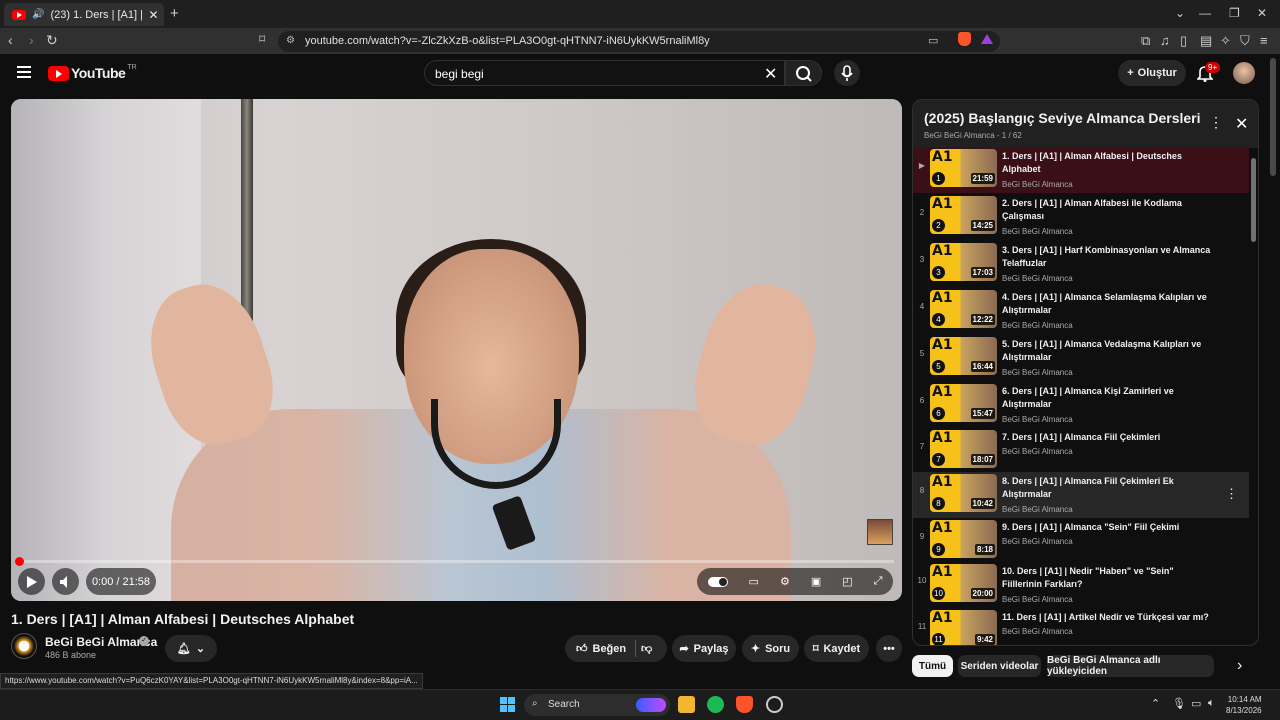 The image size is (1280, 720). I want to click on new-tab-button: +, so click(174, 13).